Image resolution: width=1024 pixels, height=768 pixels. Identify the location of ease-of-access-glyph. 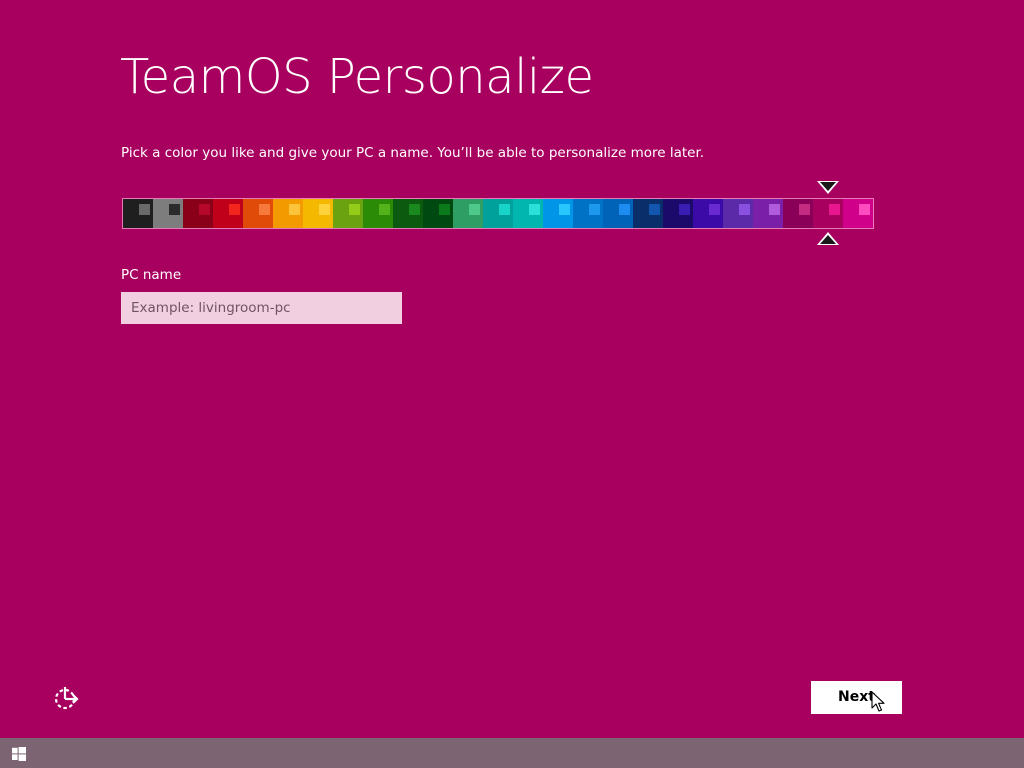
(66, 698).